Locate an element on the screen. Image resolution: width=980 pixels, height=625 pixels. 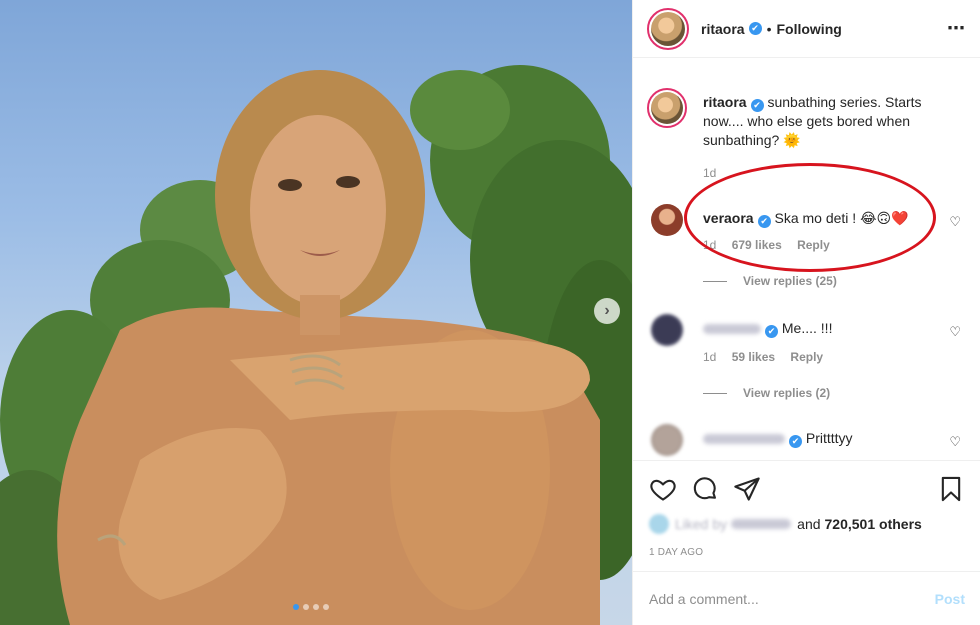
like-button is located at coordinates (663, 489).